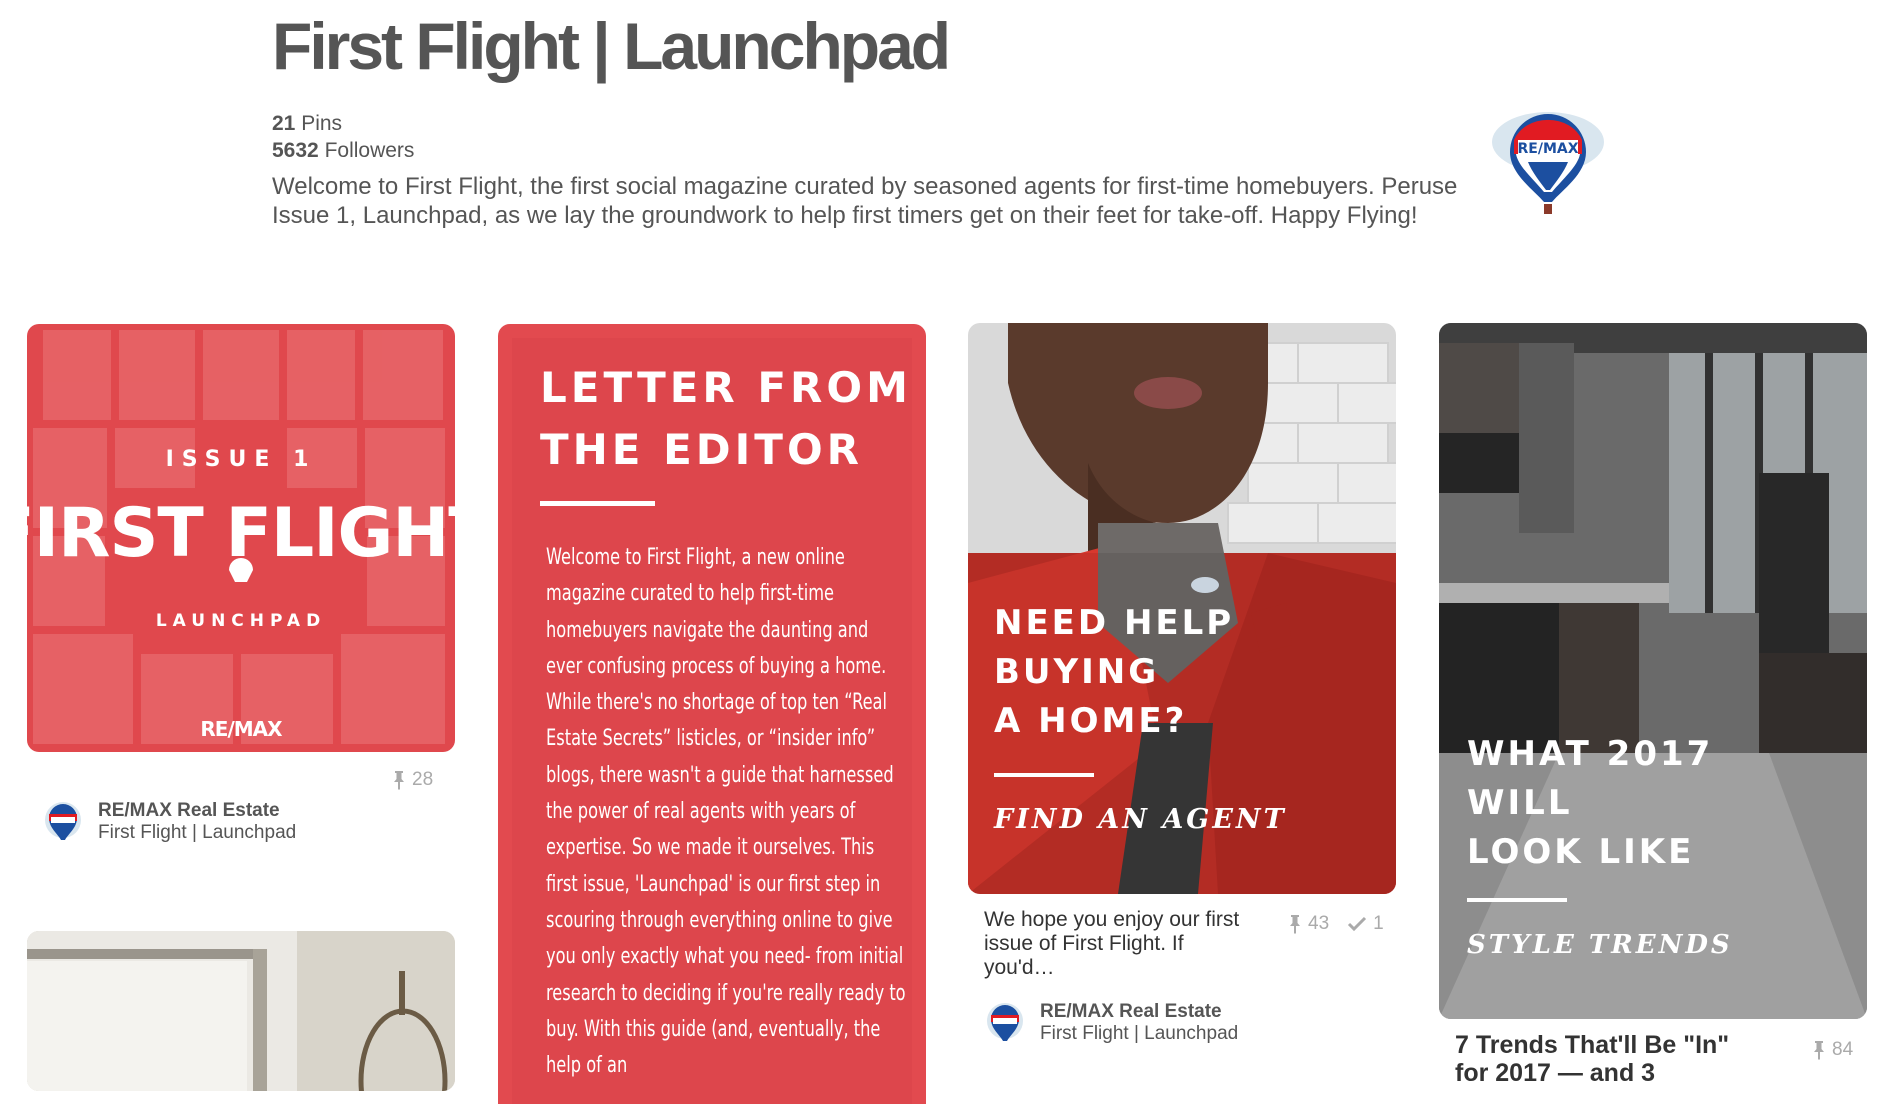 The width and height of the screenshot is (1878, 1104). I want to click on repin-count: 28, so click(412, 780).